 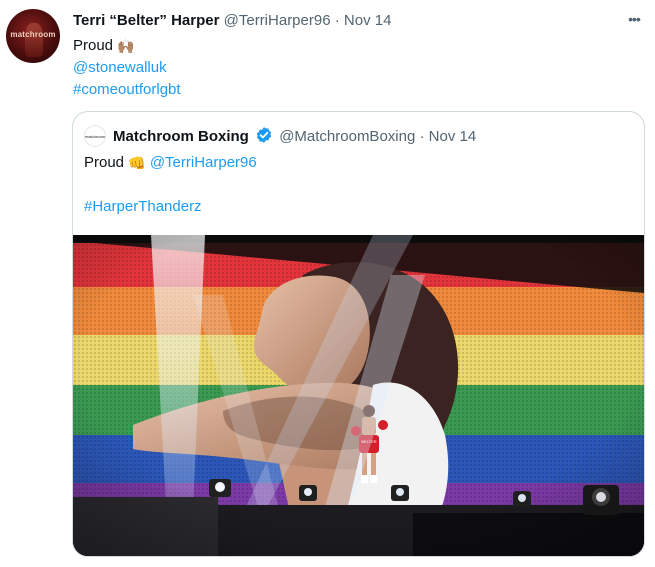 What do you see at coordinates (143, 207) in the screenshot?
I see `quoted-hashtag-link: #HarperThanderz` at bounding box center [143, 207].